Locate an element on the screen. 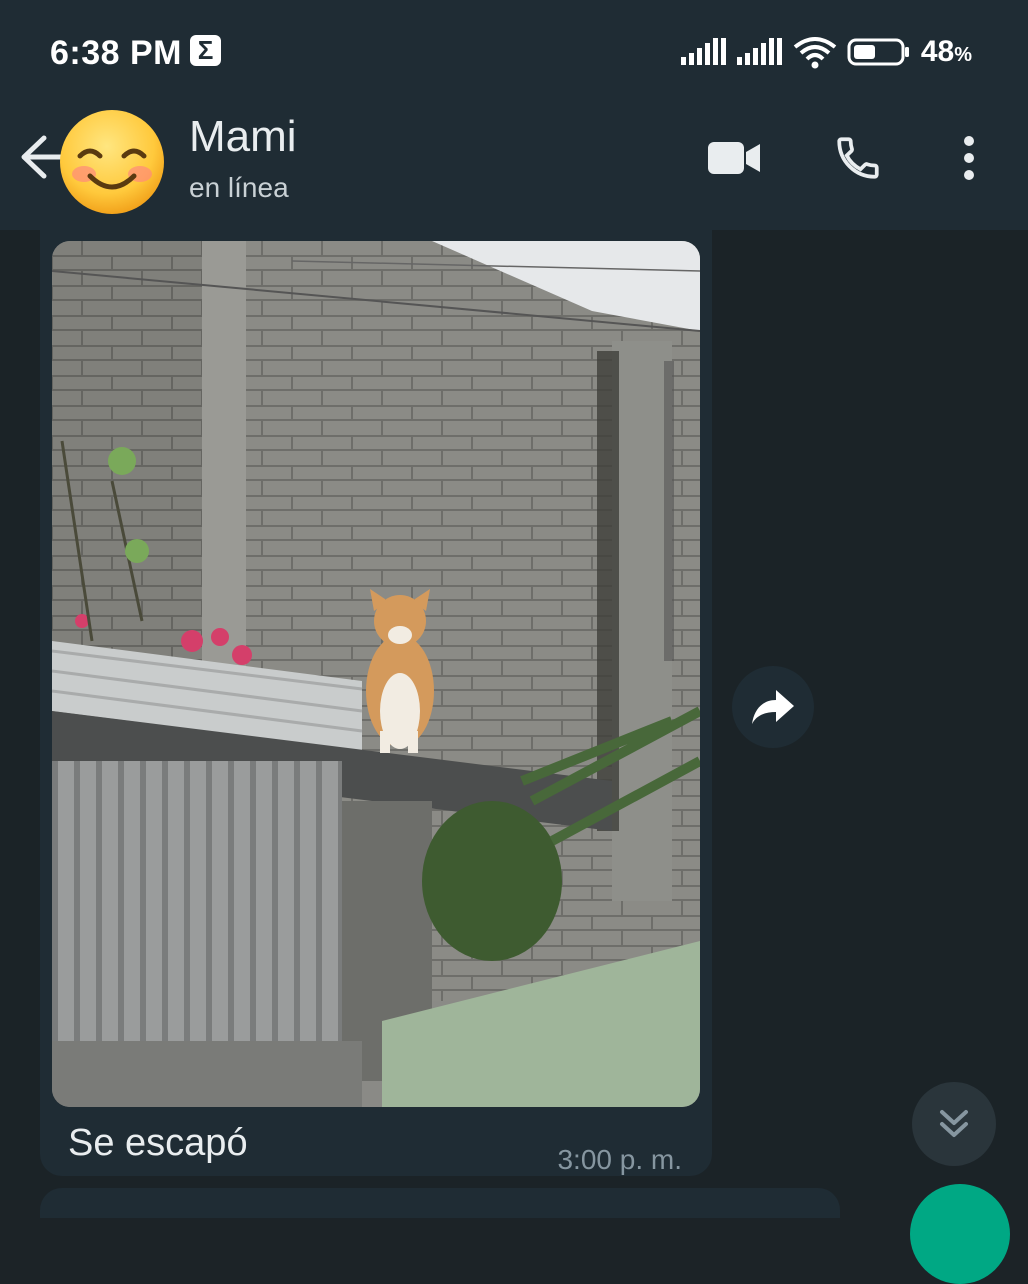 The width and height of the screenshot is (1028, 1284). forward-button is located at coordinates (773, 707).